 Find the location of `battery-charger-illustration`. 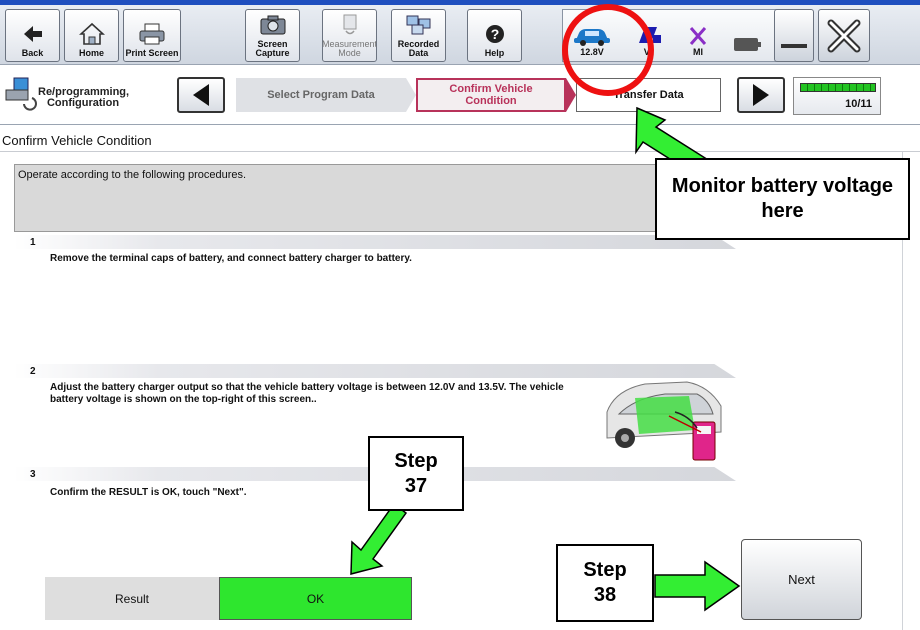

battery-charger-illustration is located at coordinates (664, 421).